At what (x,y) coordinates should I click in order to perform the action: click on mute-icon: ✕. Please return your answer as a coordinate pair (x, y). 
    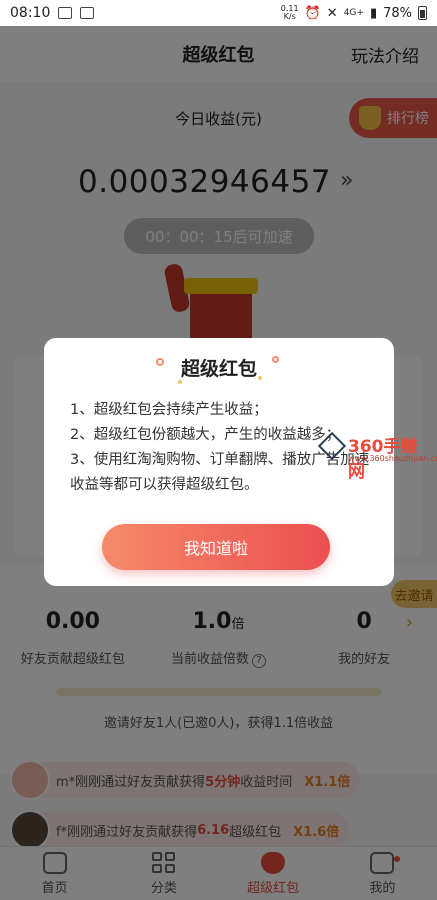
    Looking at the image, I should click on (332, 13).